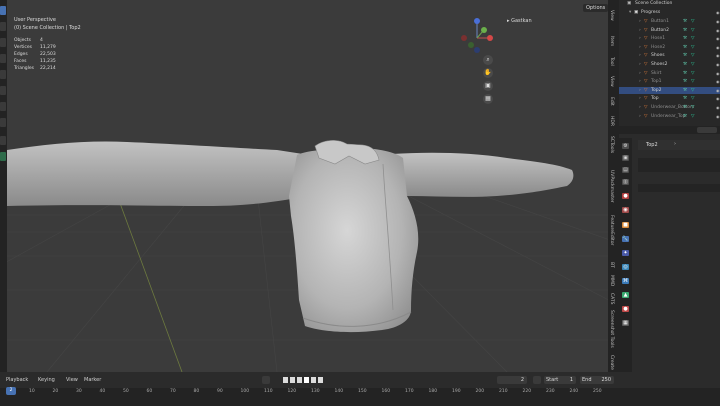 The height and width of the screenshot is (406, 720). I want to click on tab-create: Create, so click(611, 362).